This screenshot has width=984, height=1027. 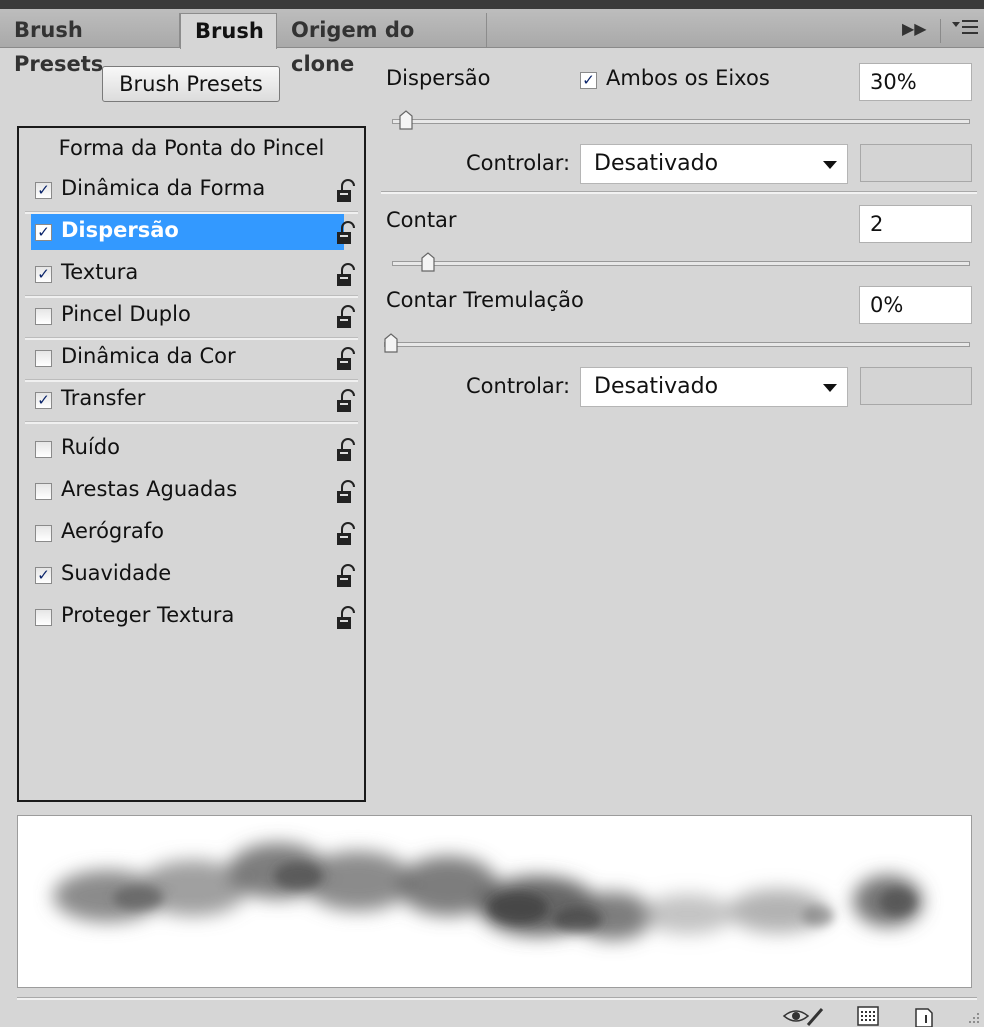 What do you see at coordinates (925, 1016) in the screenshot?
I see `new-preset-icon` at bounding box center [925, 1016].